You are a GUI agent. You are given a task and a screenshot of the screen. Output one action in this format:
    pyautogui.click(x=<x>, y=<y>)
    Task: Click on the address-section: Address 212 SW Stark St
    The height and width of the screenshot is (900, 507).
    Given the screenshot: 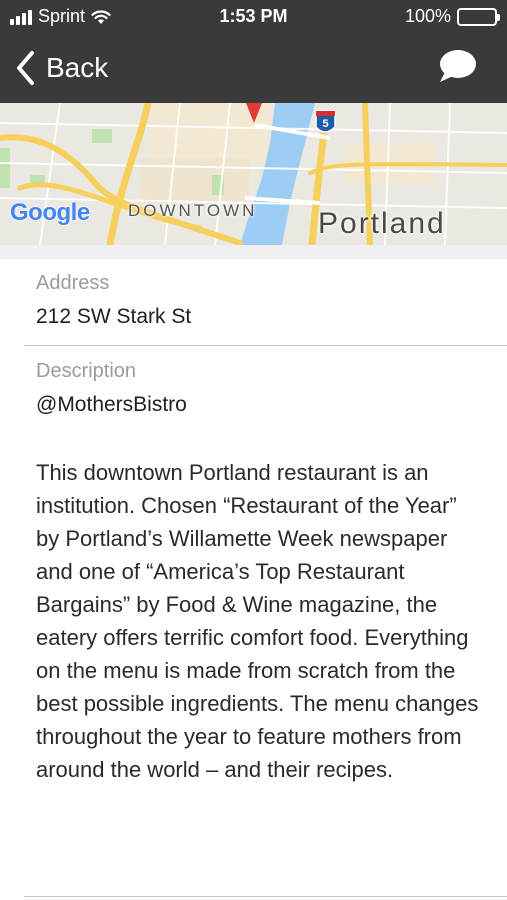 What is the action you would take?
    pyautogui.click(x=266, y=300)
    